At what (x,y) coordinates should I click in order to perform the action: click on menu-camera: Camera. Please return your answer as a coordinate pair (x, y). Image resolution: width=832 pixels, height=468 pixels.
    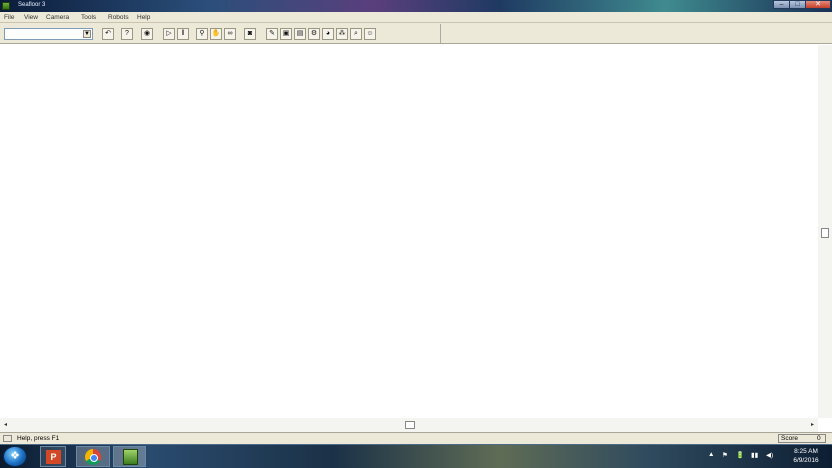
    Looking at the image, I should click on (57, 17).